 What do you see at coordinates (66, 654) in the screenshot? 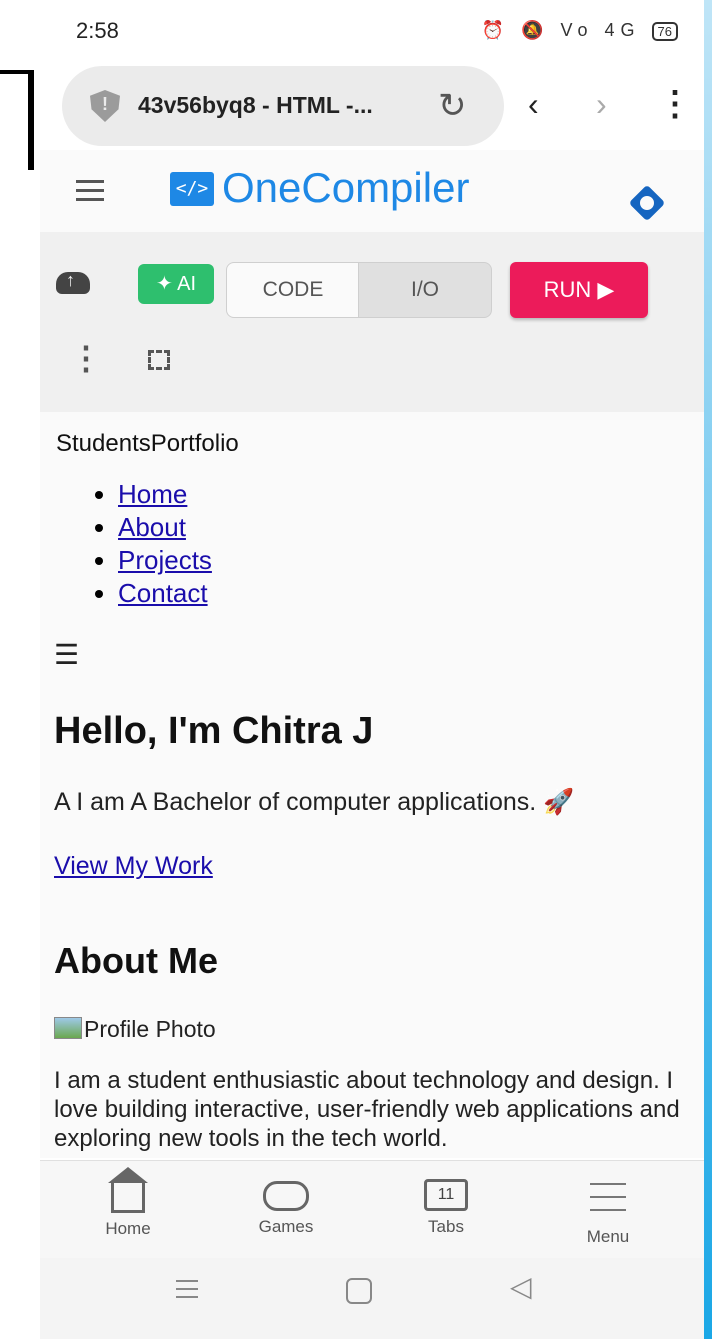
I see `site-menu-icon: ☰` at bounding box center [66, 654].